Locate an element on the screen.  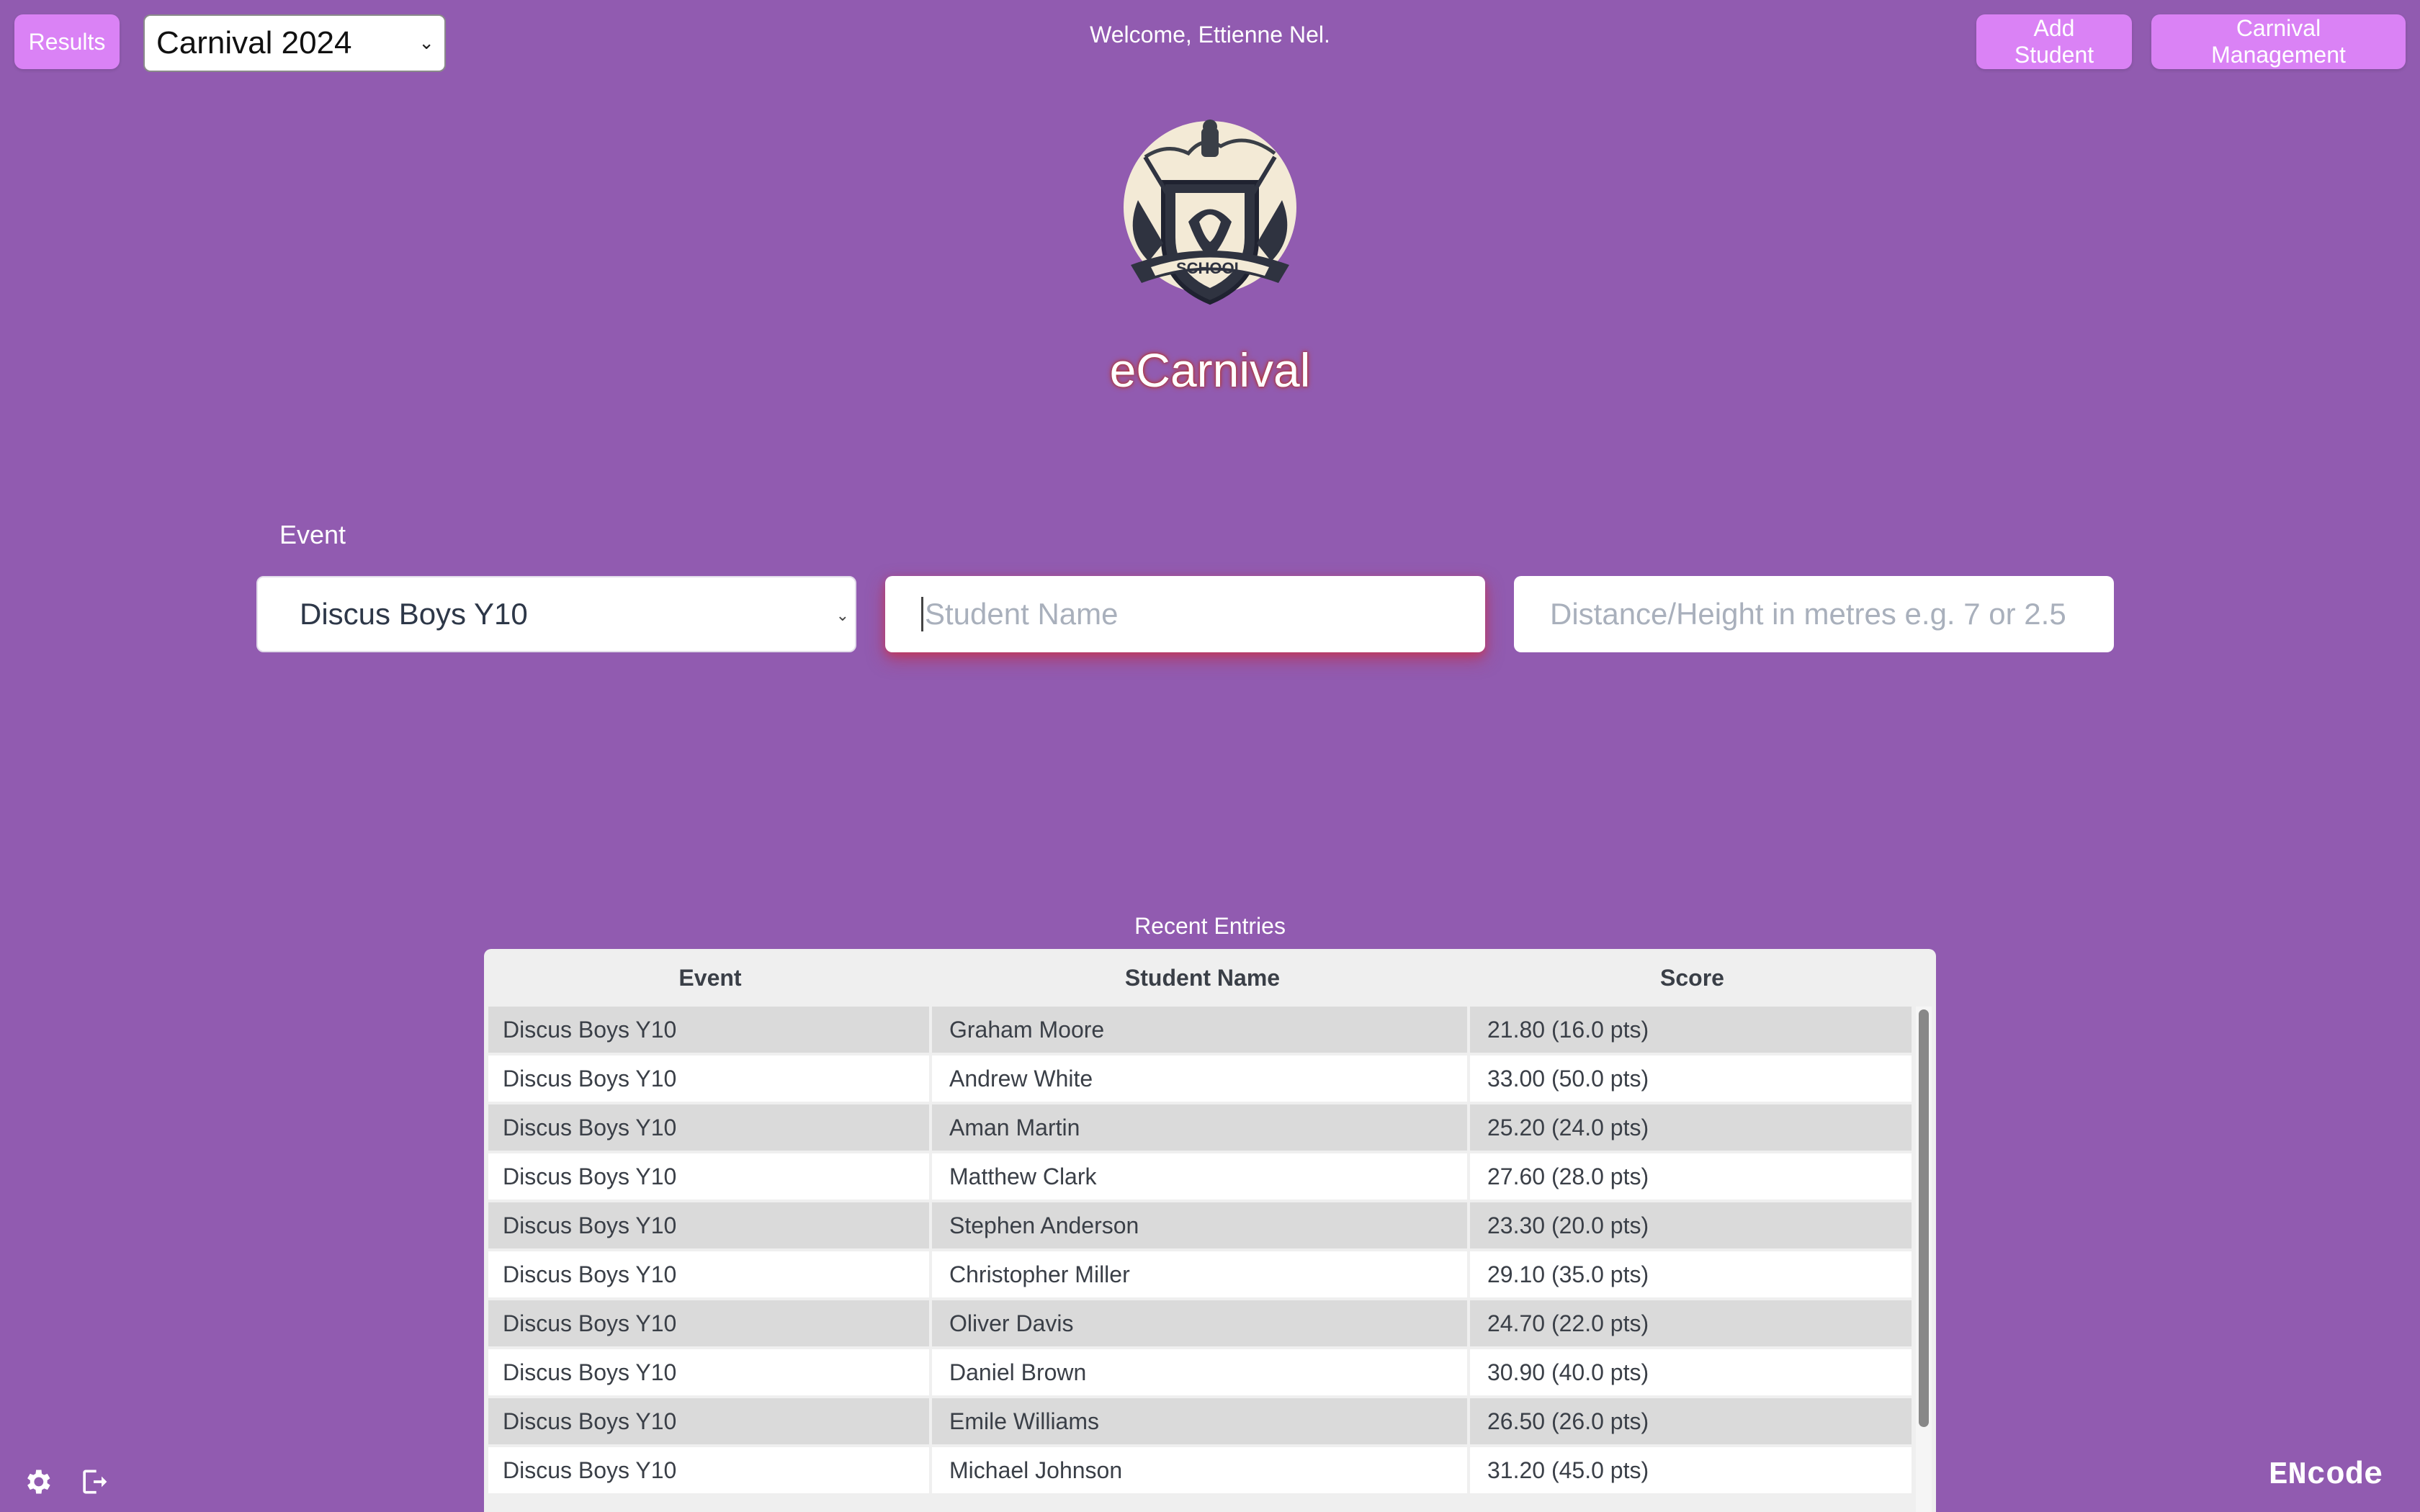
cell-student-name: Michael Johnson is located at coordinates (1202, 1470).